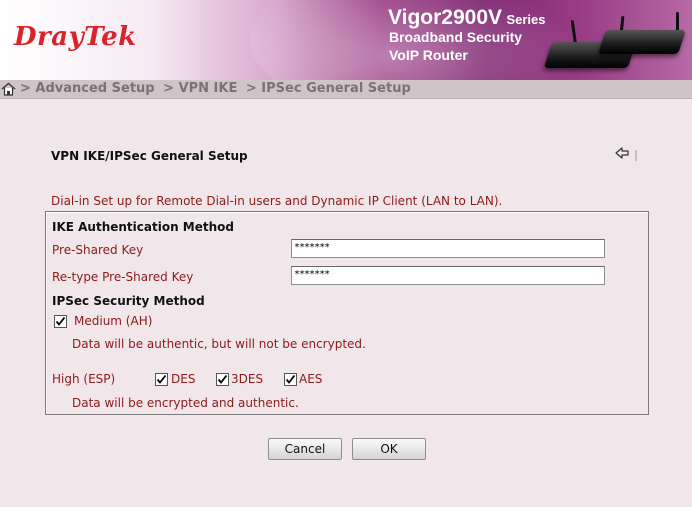 The image size is (692, 507). What do you see at coordinates (200, 88) in the screenshot?
I see `breadcrumb-vpn-ike: > VPN IKE` at bounding box center [200, 88].